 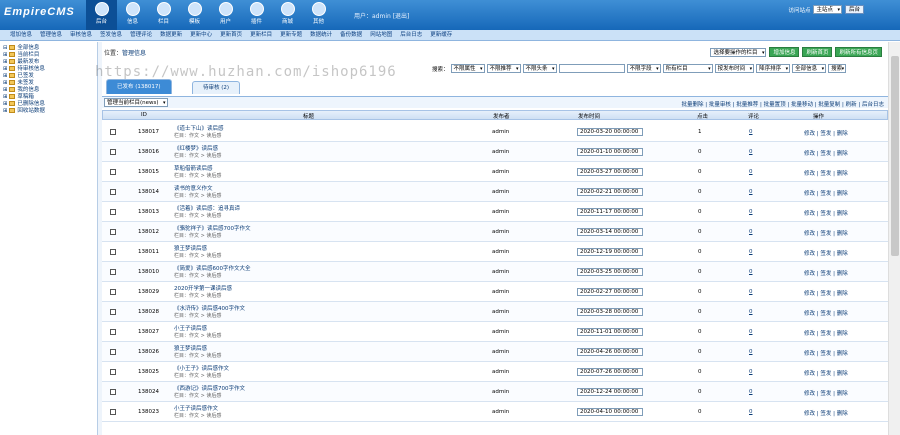 I want to click on menu-item: 签发信息, so click(x=111, y=35).